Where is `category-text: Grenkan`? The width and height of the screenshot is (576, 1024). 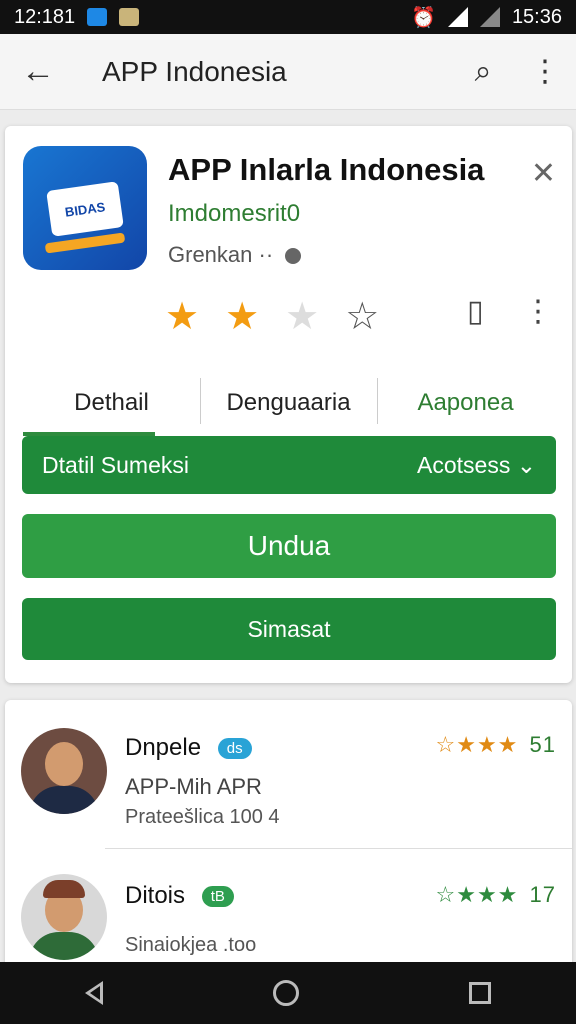
category-text: Grenkan is located at coordinates (210, 254).